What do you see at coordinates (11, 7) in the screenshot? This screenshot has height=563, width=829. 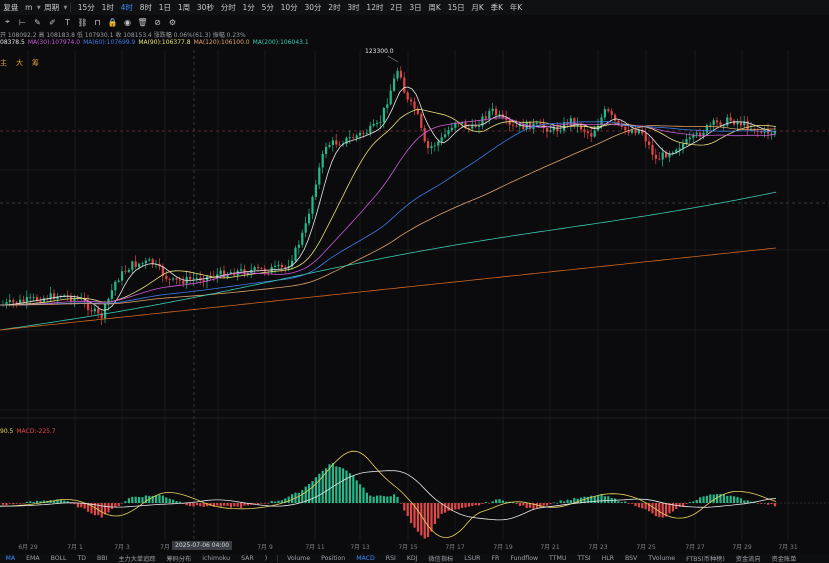 I see `period-0: 复盘` at bounding box center [11, 7].